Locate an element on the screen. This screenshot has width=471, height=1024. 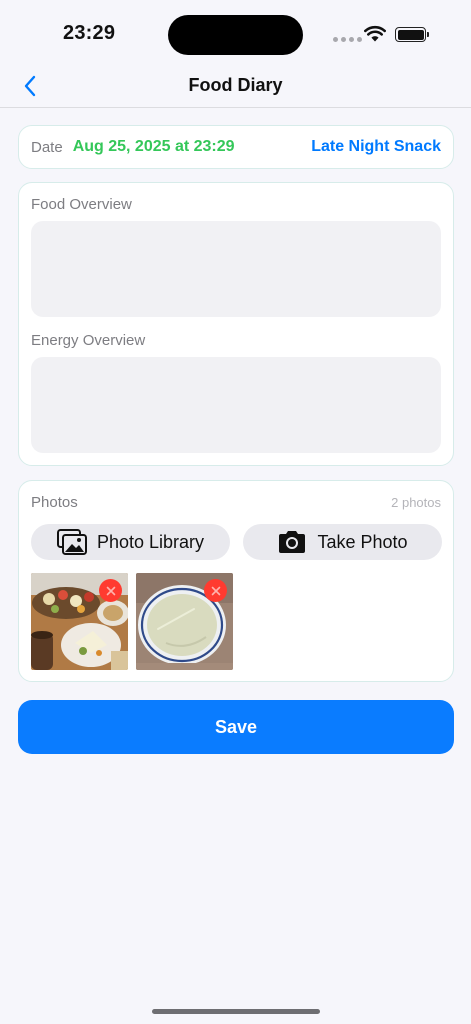
navigation-bar: Food Diary is located at coordinates (235, 86).